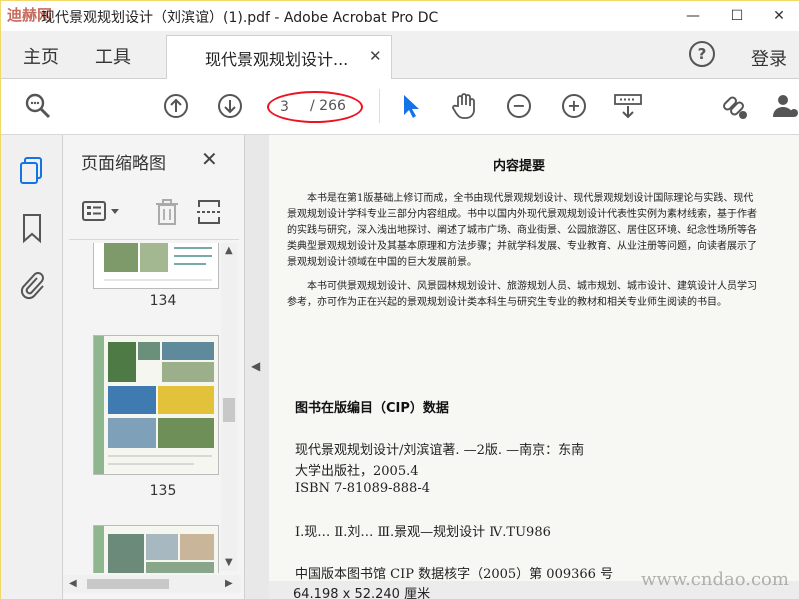  What do you see at coordinates (440, 450) in the screenshot?
I see `cip-line: 现代景观规划设计/刘滨谊著. —2版. —南京：东南` at bounding box center [440, 450].